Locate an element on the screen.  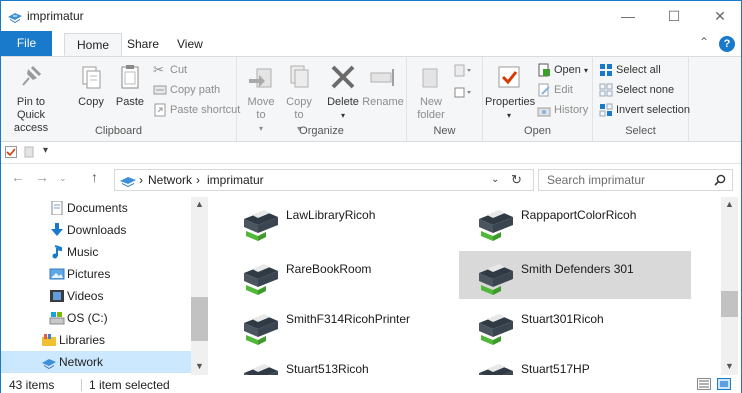
nav-item-videos: Videos is located at coordinates (96, 296).